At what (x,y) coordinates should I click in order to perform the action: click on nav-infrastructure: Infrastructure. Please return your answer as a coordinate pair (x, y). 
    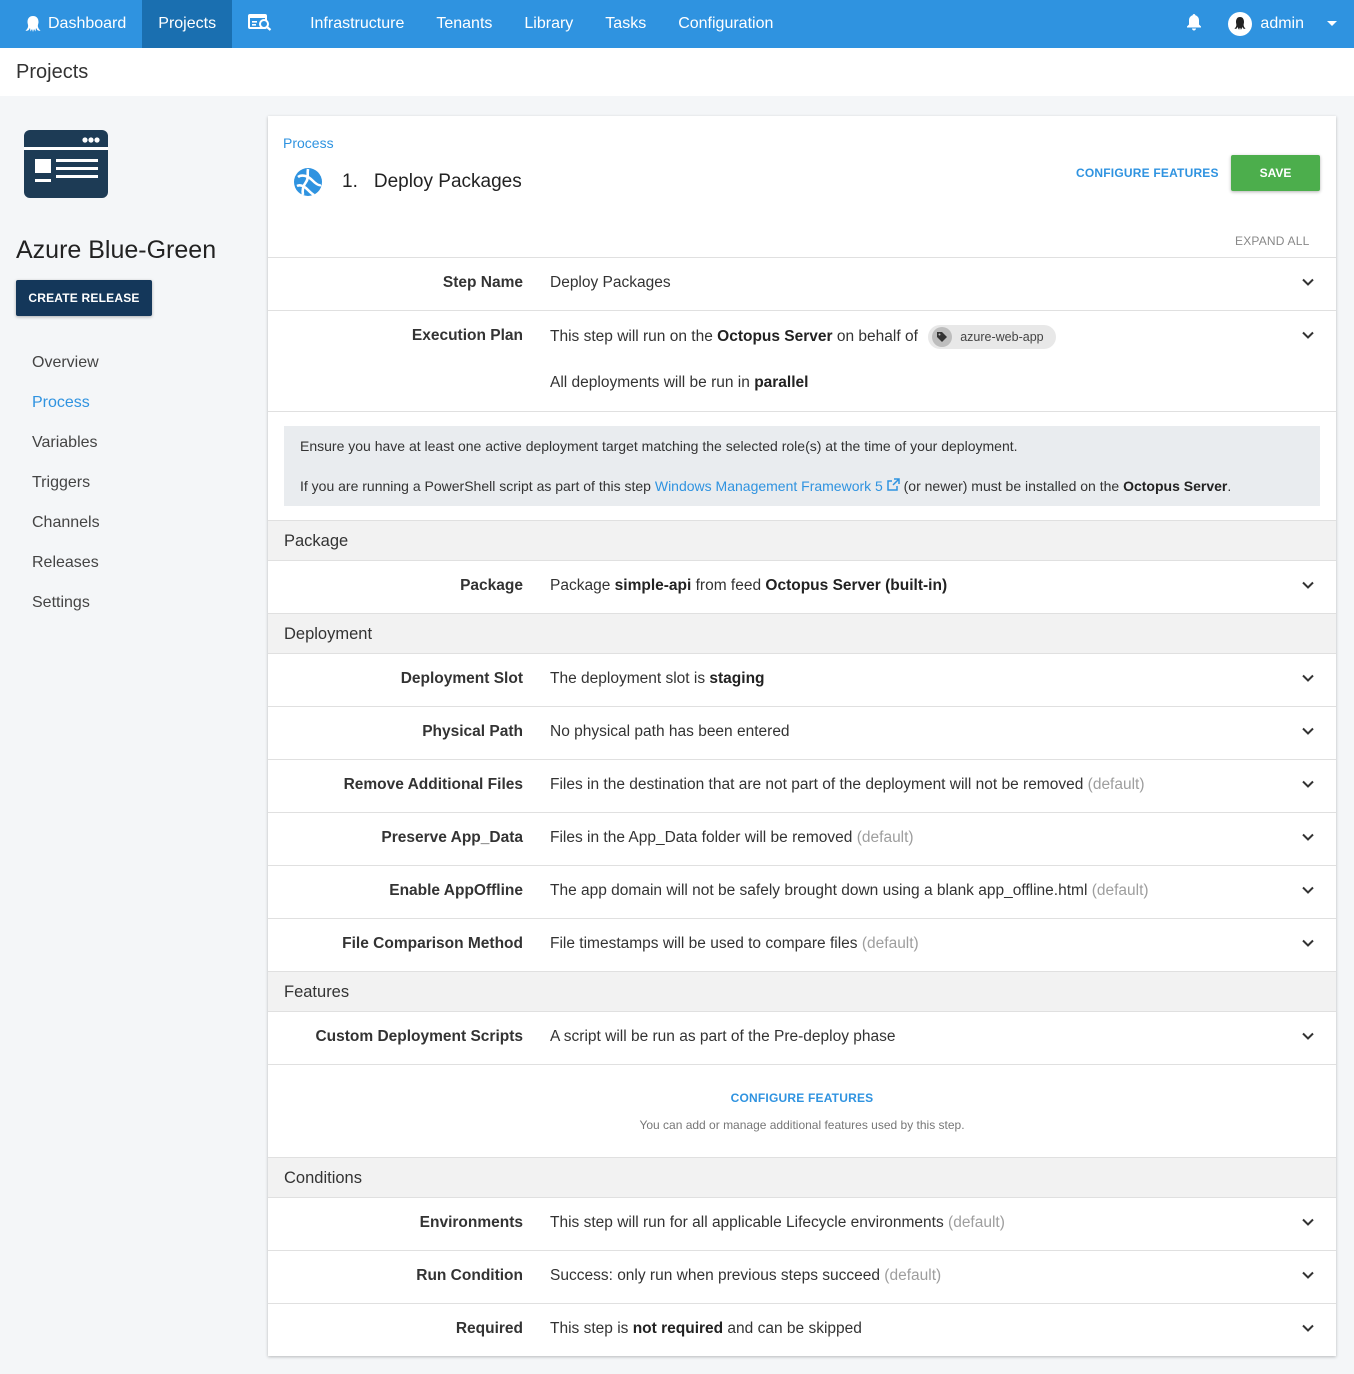
    Looking at the image, I should click on (357, 24).